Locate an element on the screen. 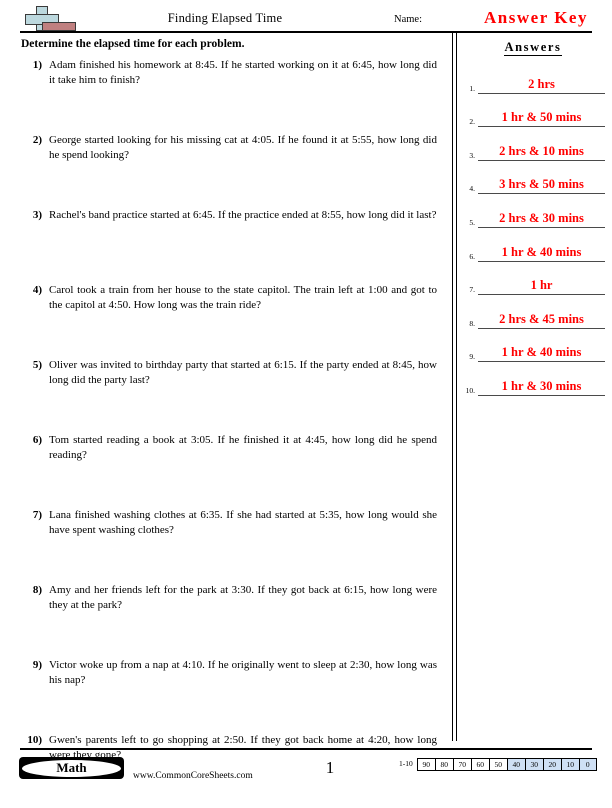 Image resolution: width=612 pixels, height=808 pixels. footer-divider-rule is located at coordinates (306, 749).